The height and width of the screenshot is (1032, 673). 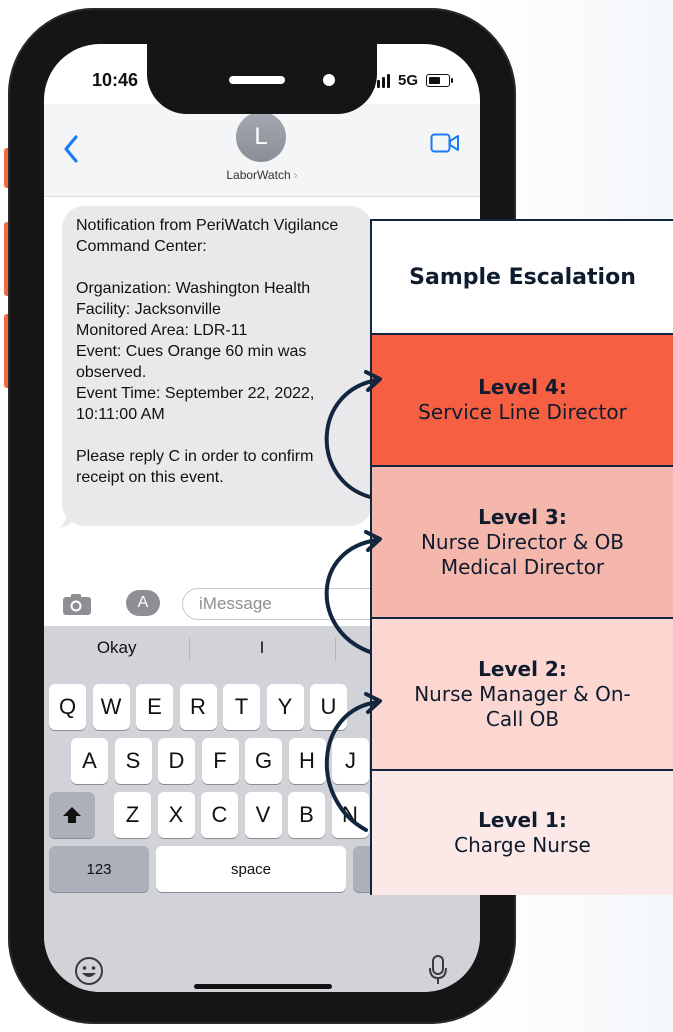 I want to click on shift-key, so click(x=72, y=815).